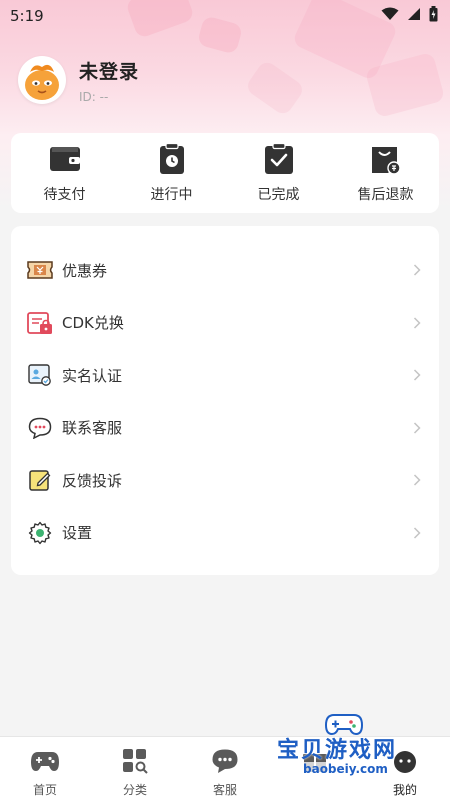 Image resolution: width=450 pixels, height=800 pixels. What do you see at coordinates (44, 790) in the screenshot?
I see `tab-label: 首页` at bounding box center [44, 790].